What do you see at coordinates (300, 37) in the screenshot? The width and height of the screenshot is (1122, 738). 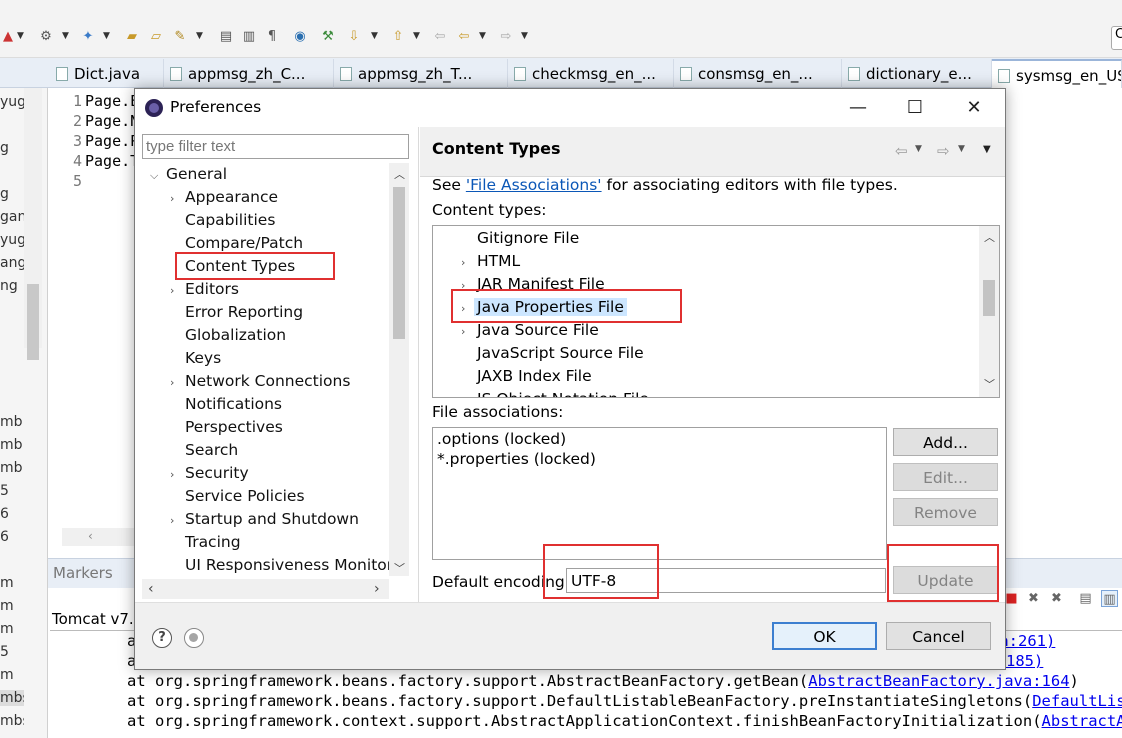 I see `globe-icon: ◉` at bounding box center [300, 37].